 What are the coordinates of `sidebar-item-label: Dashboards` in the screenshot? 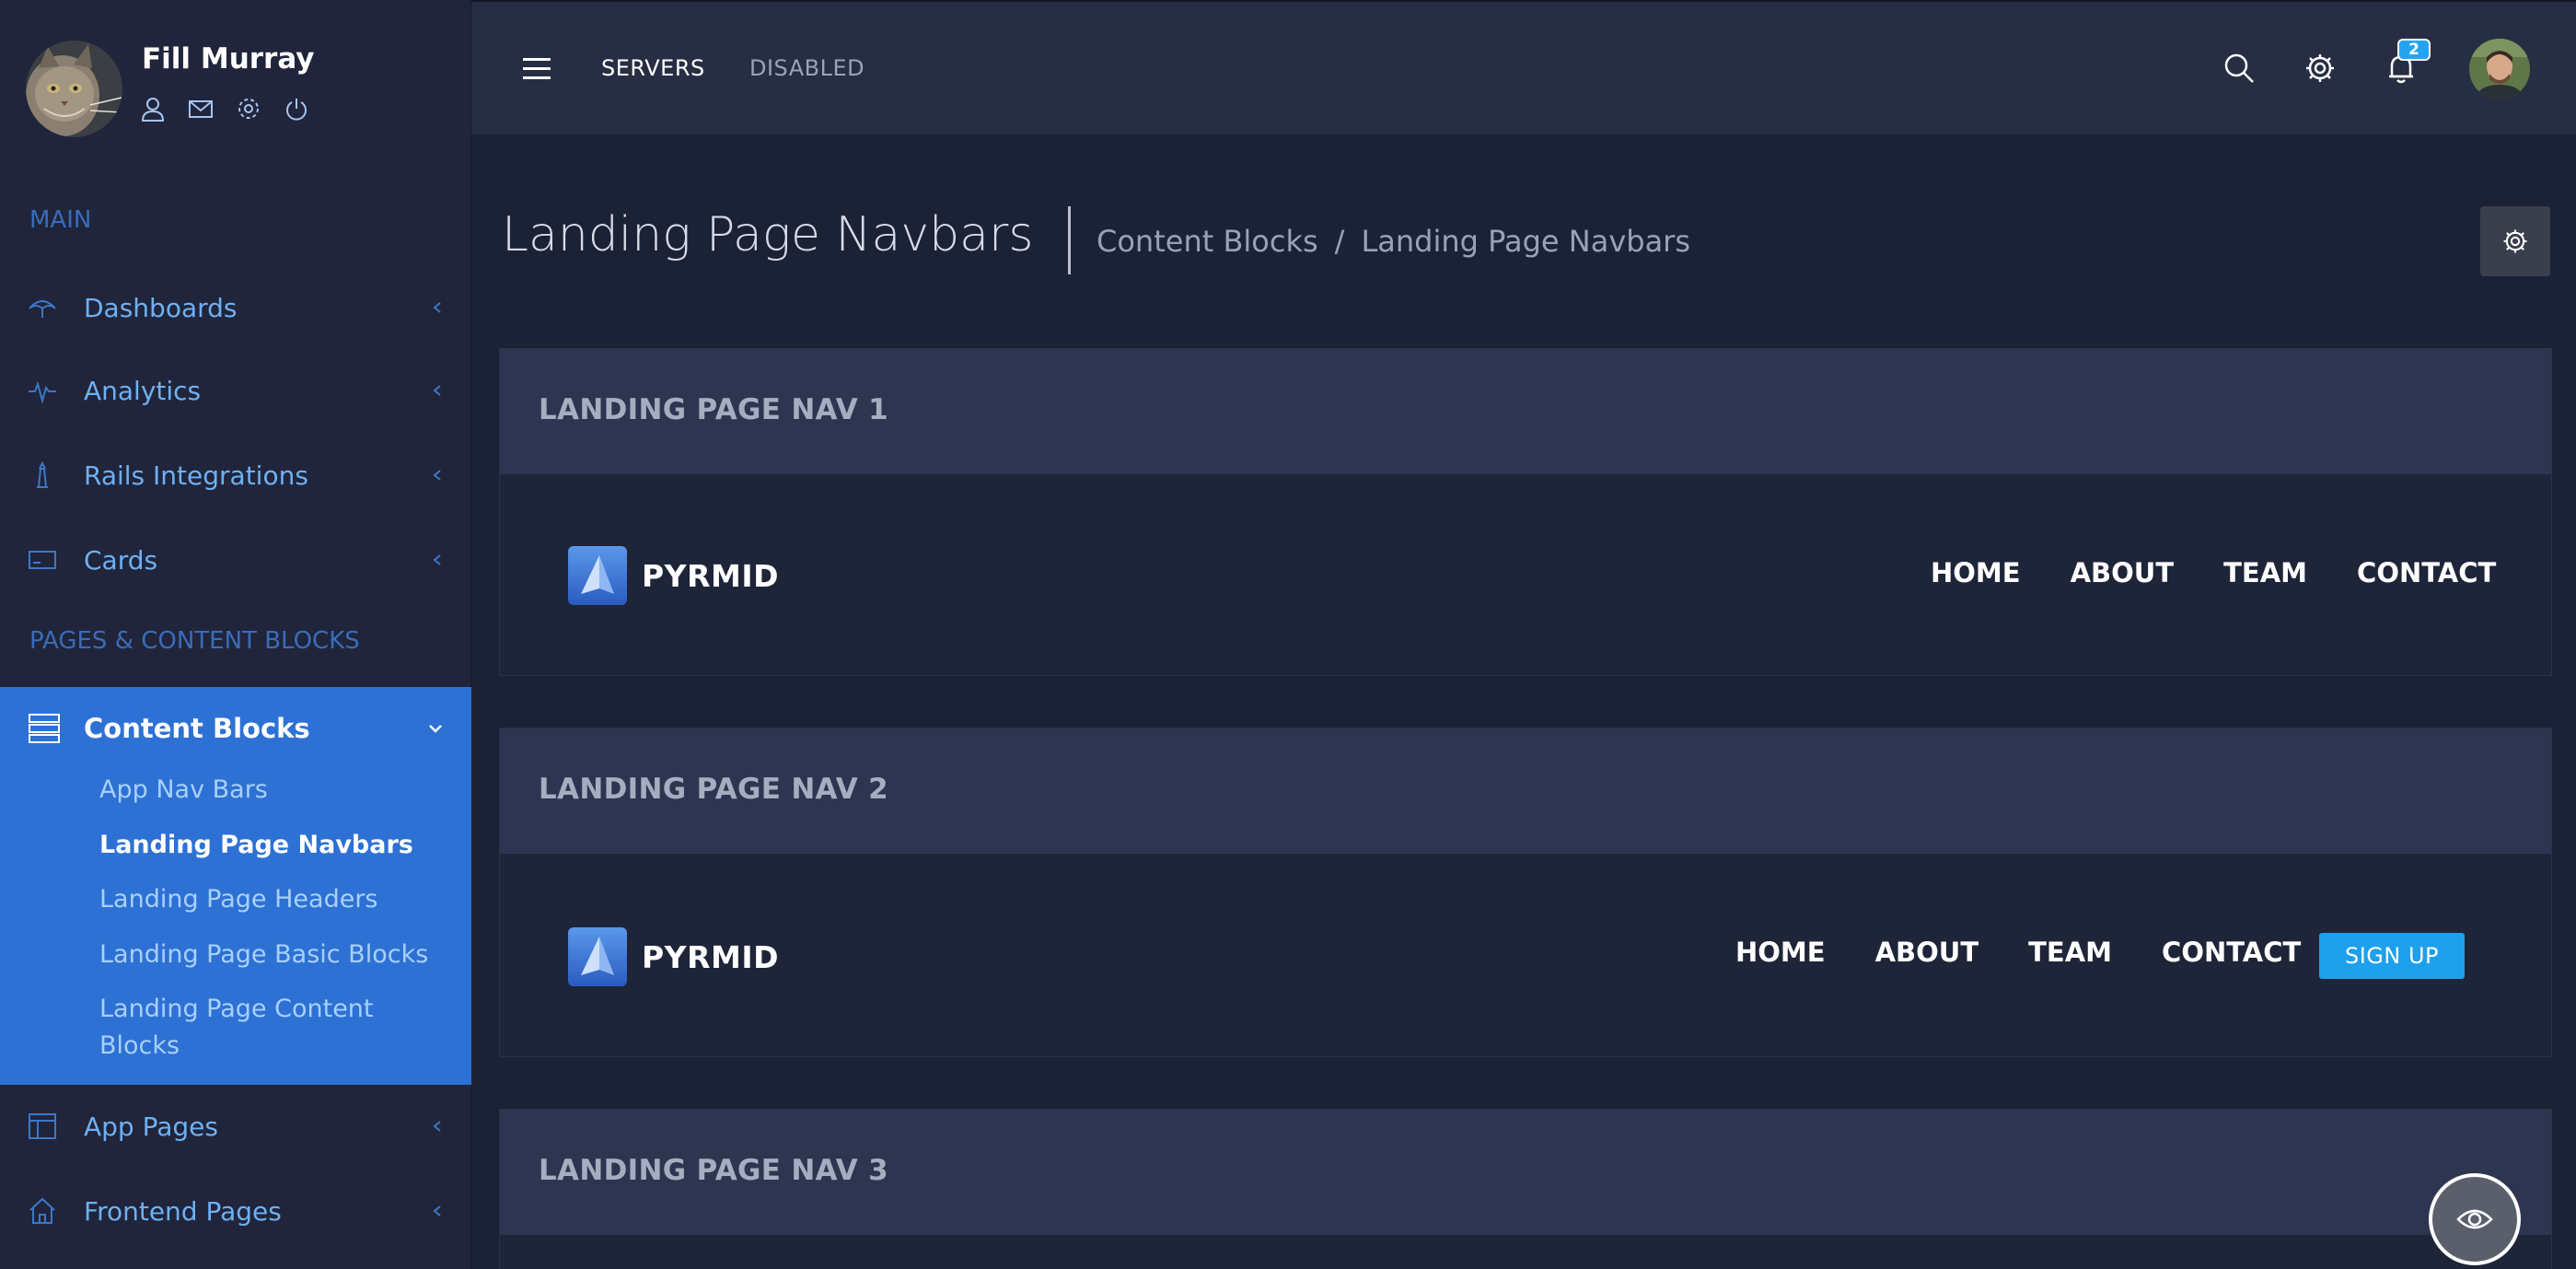 It's located at (161, 307).